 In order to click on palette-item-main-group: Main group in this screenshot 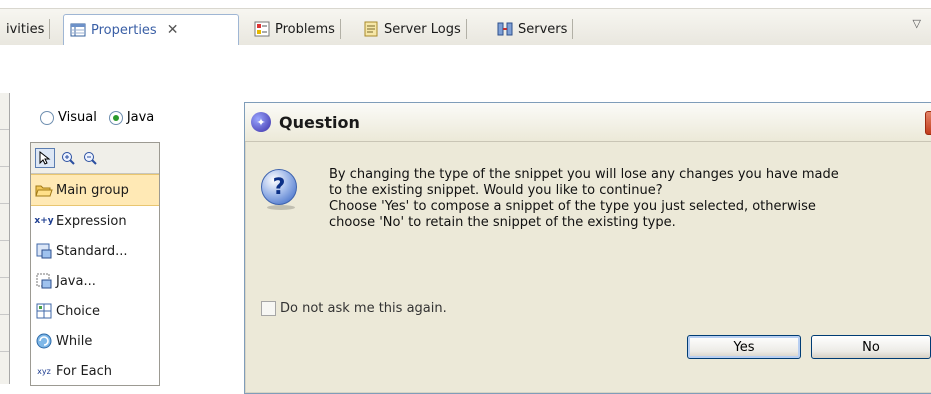, I will do `click(95, 190)`.